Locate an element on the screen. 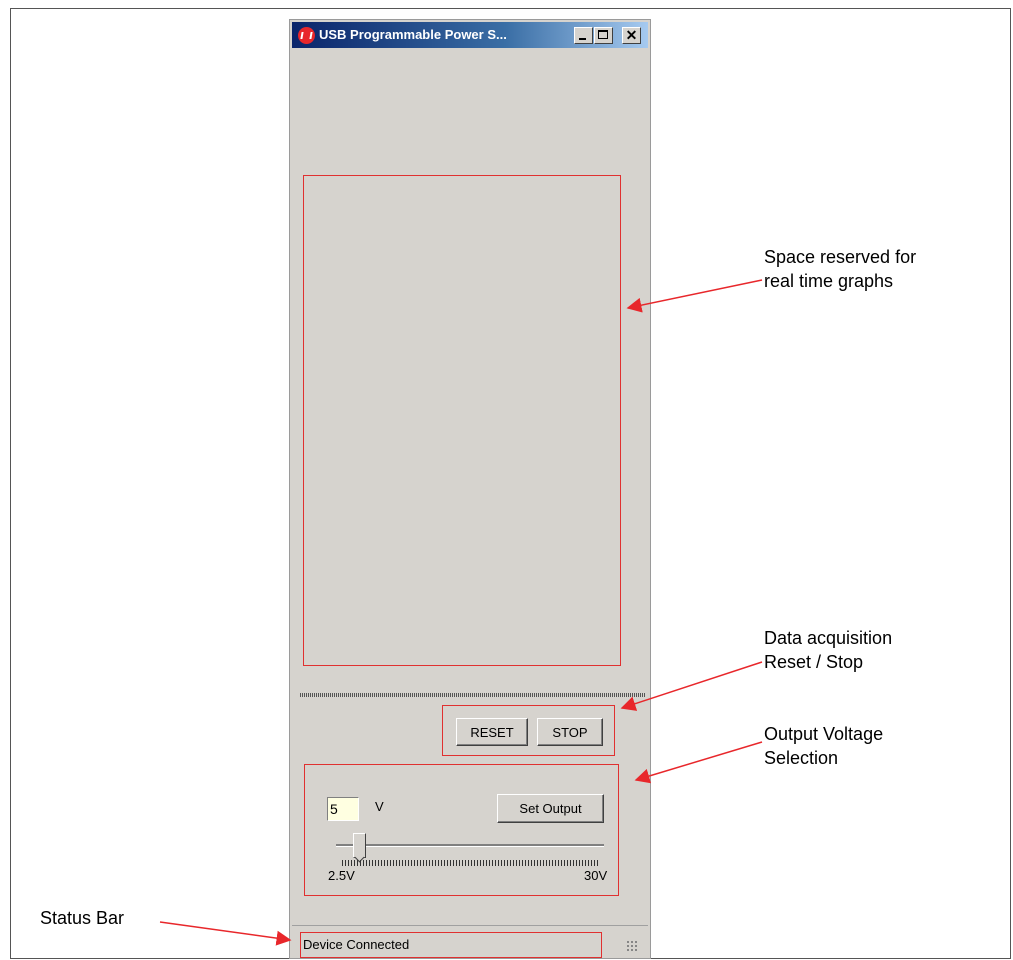 The width and height of the screenshot is (1013, 960). annotation-output: Output Voltage Selection is located at coordinates (823, 746).